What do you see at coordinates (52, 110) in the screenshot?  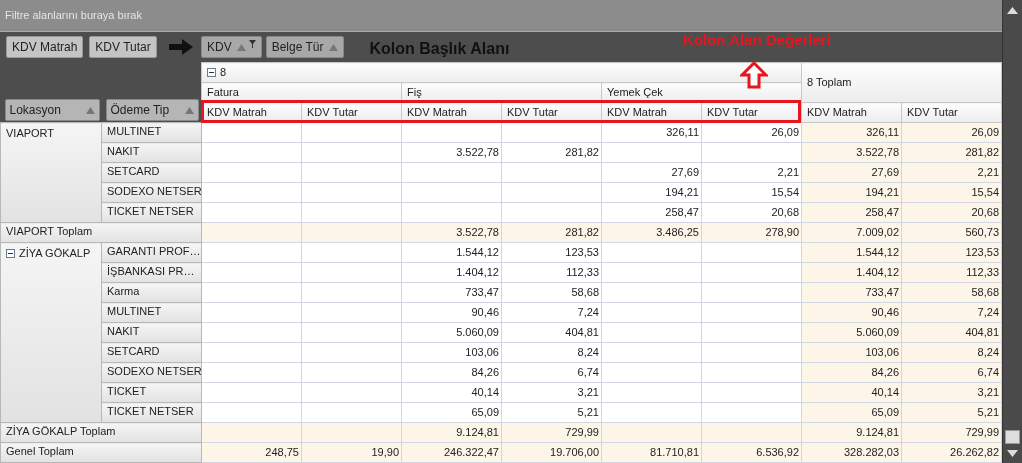 I see `row-field-button: Lokasyon` at bounding box center [52, 110].